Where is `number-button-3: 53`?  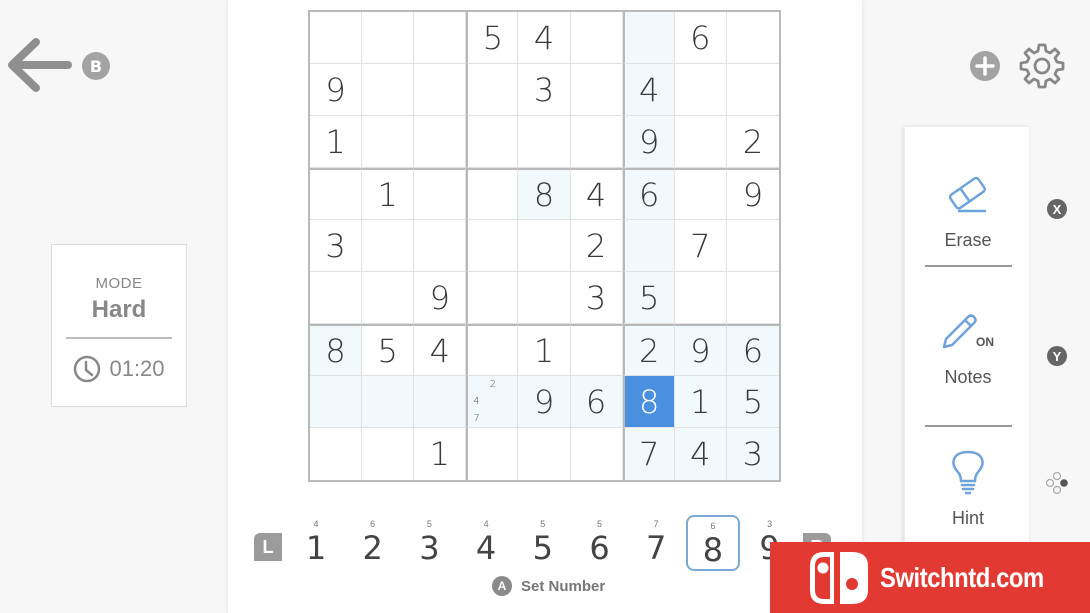
number-button-3: 53 is located at coordinates (429, 543).